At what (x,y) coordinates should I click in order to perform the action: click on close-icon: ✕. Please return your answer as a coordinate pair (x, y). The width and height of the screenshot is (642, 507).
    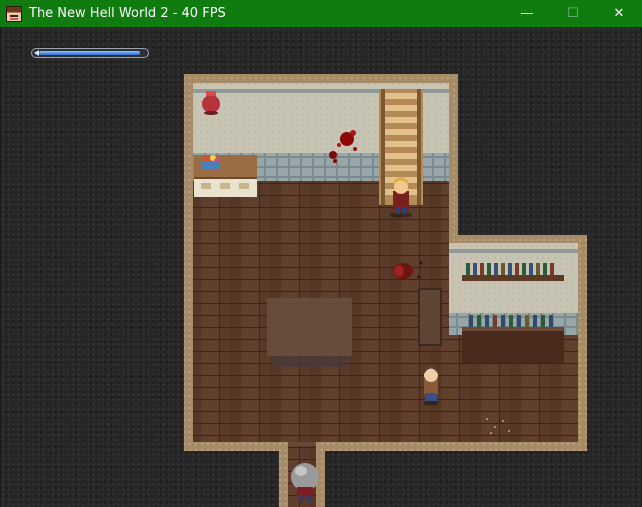
    Looking at the image, I should click on (619, 13).